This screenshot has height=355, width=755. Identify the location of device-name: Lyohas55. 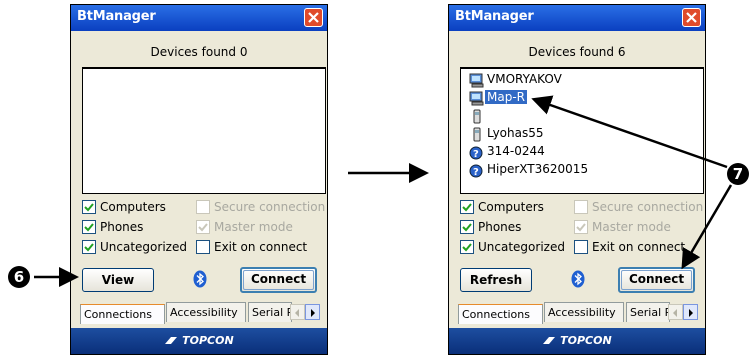
(515, 133).